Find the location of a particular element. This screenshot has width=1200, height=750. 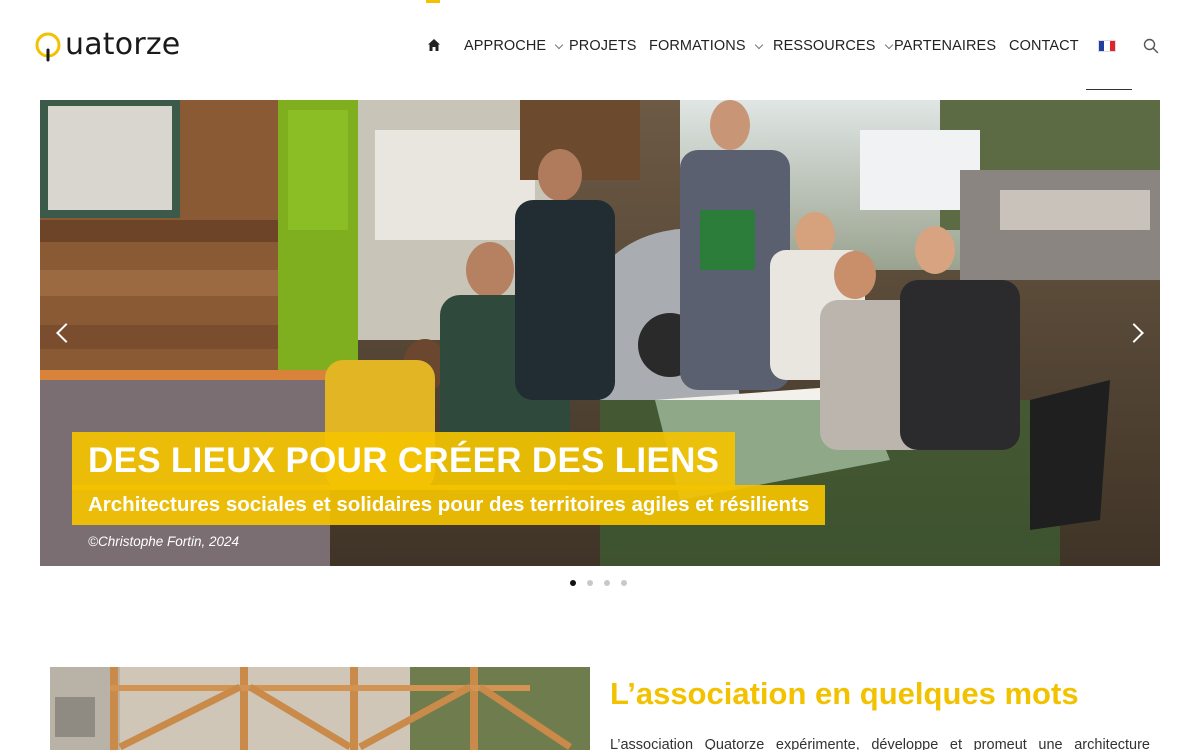

hero-title: DES LIEUX POUR CRÉER DES LIENS is located at coordinates (404, 460).